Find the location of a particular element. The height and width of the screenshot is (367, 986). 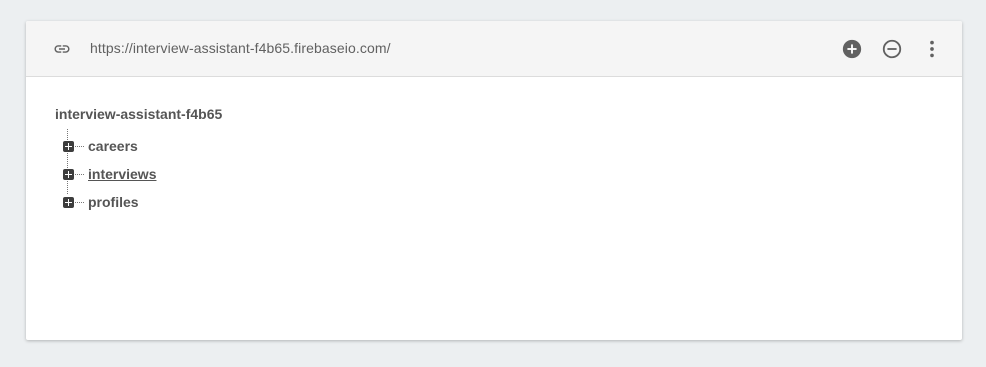

remove-icon is located at coordinates (892, 49).